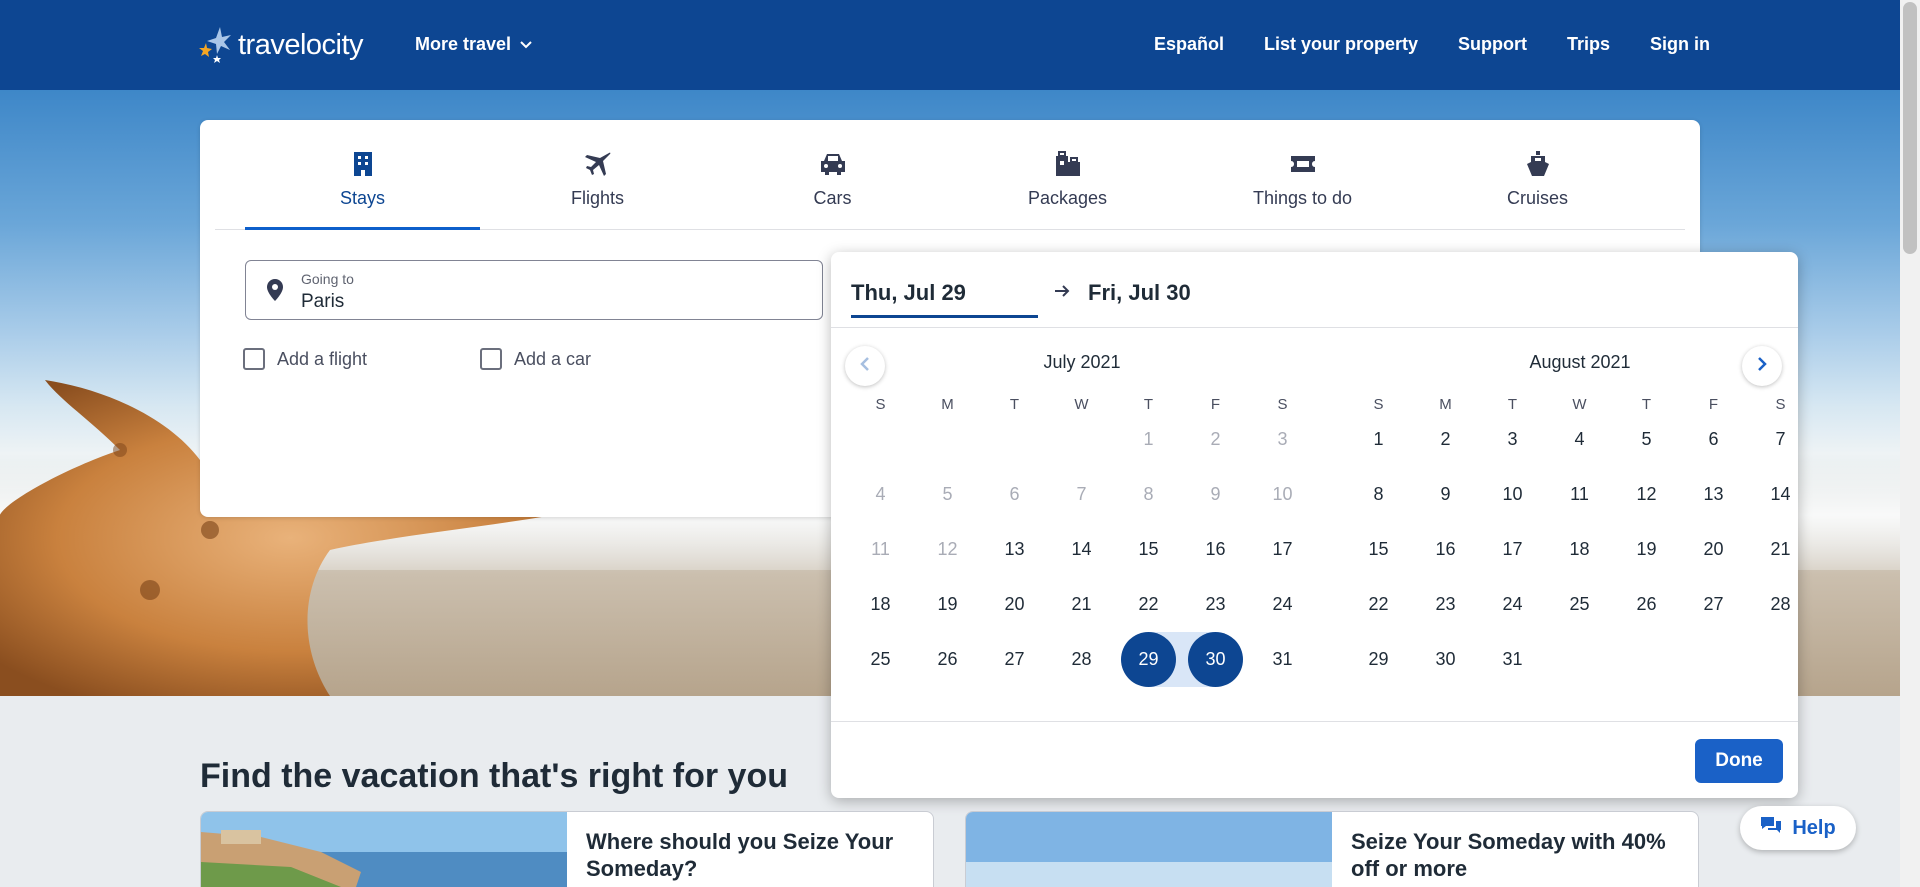 Image resolution: width=1920 pixels, height=887 pixels. Describe the element at coordinates (1646, 494) in the screenshot. I see `calendar-day: 12` at that location.